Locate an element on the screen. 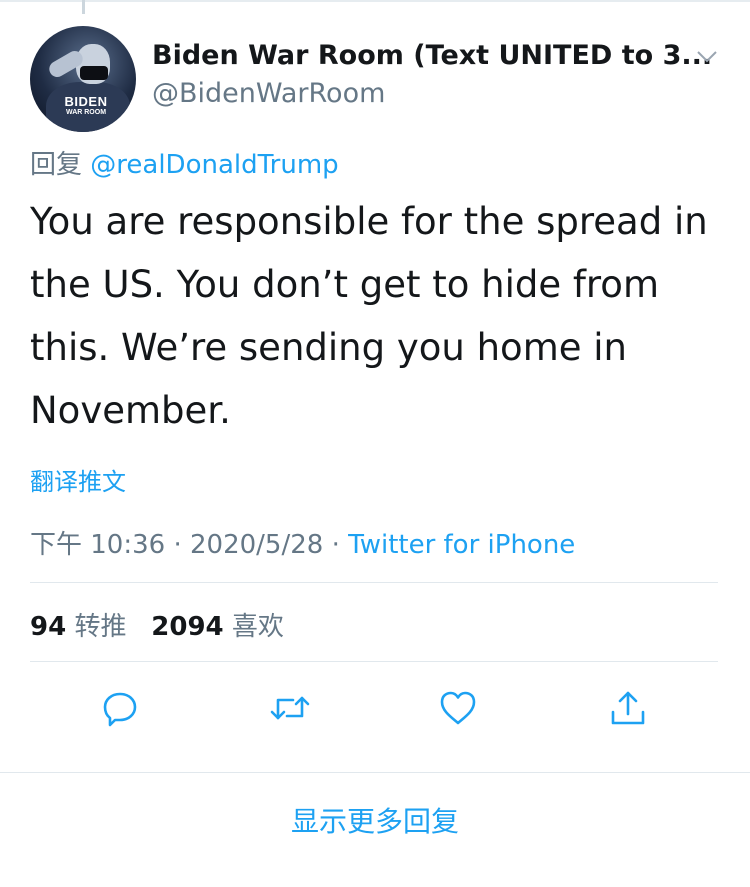 This screenshot has width=750, height=887. retweet-icon is located at coordinates (290, 708).